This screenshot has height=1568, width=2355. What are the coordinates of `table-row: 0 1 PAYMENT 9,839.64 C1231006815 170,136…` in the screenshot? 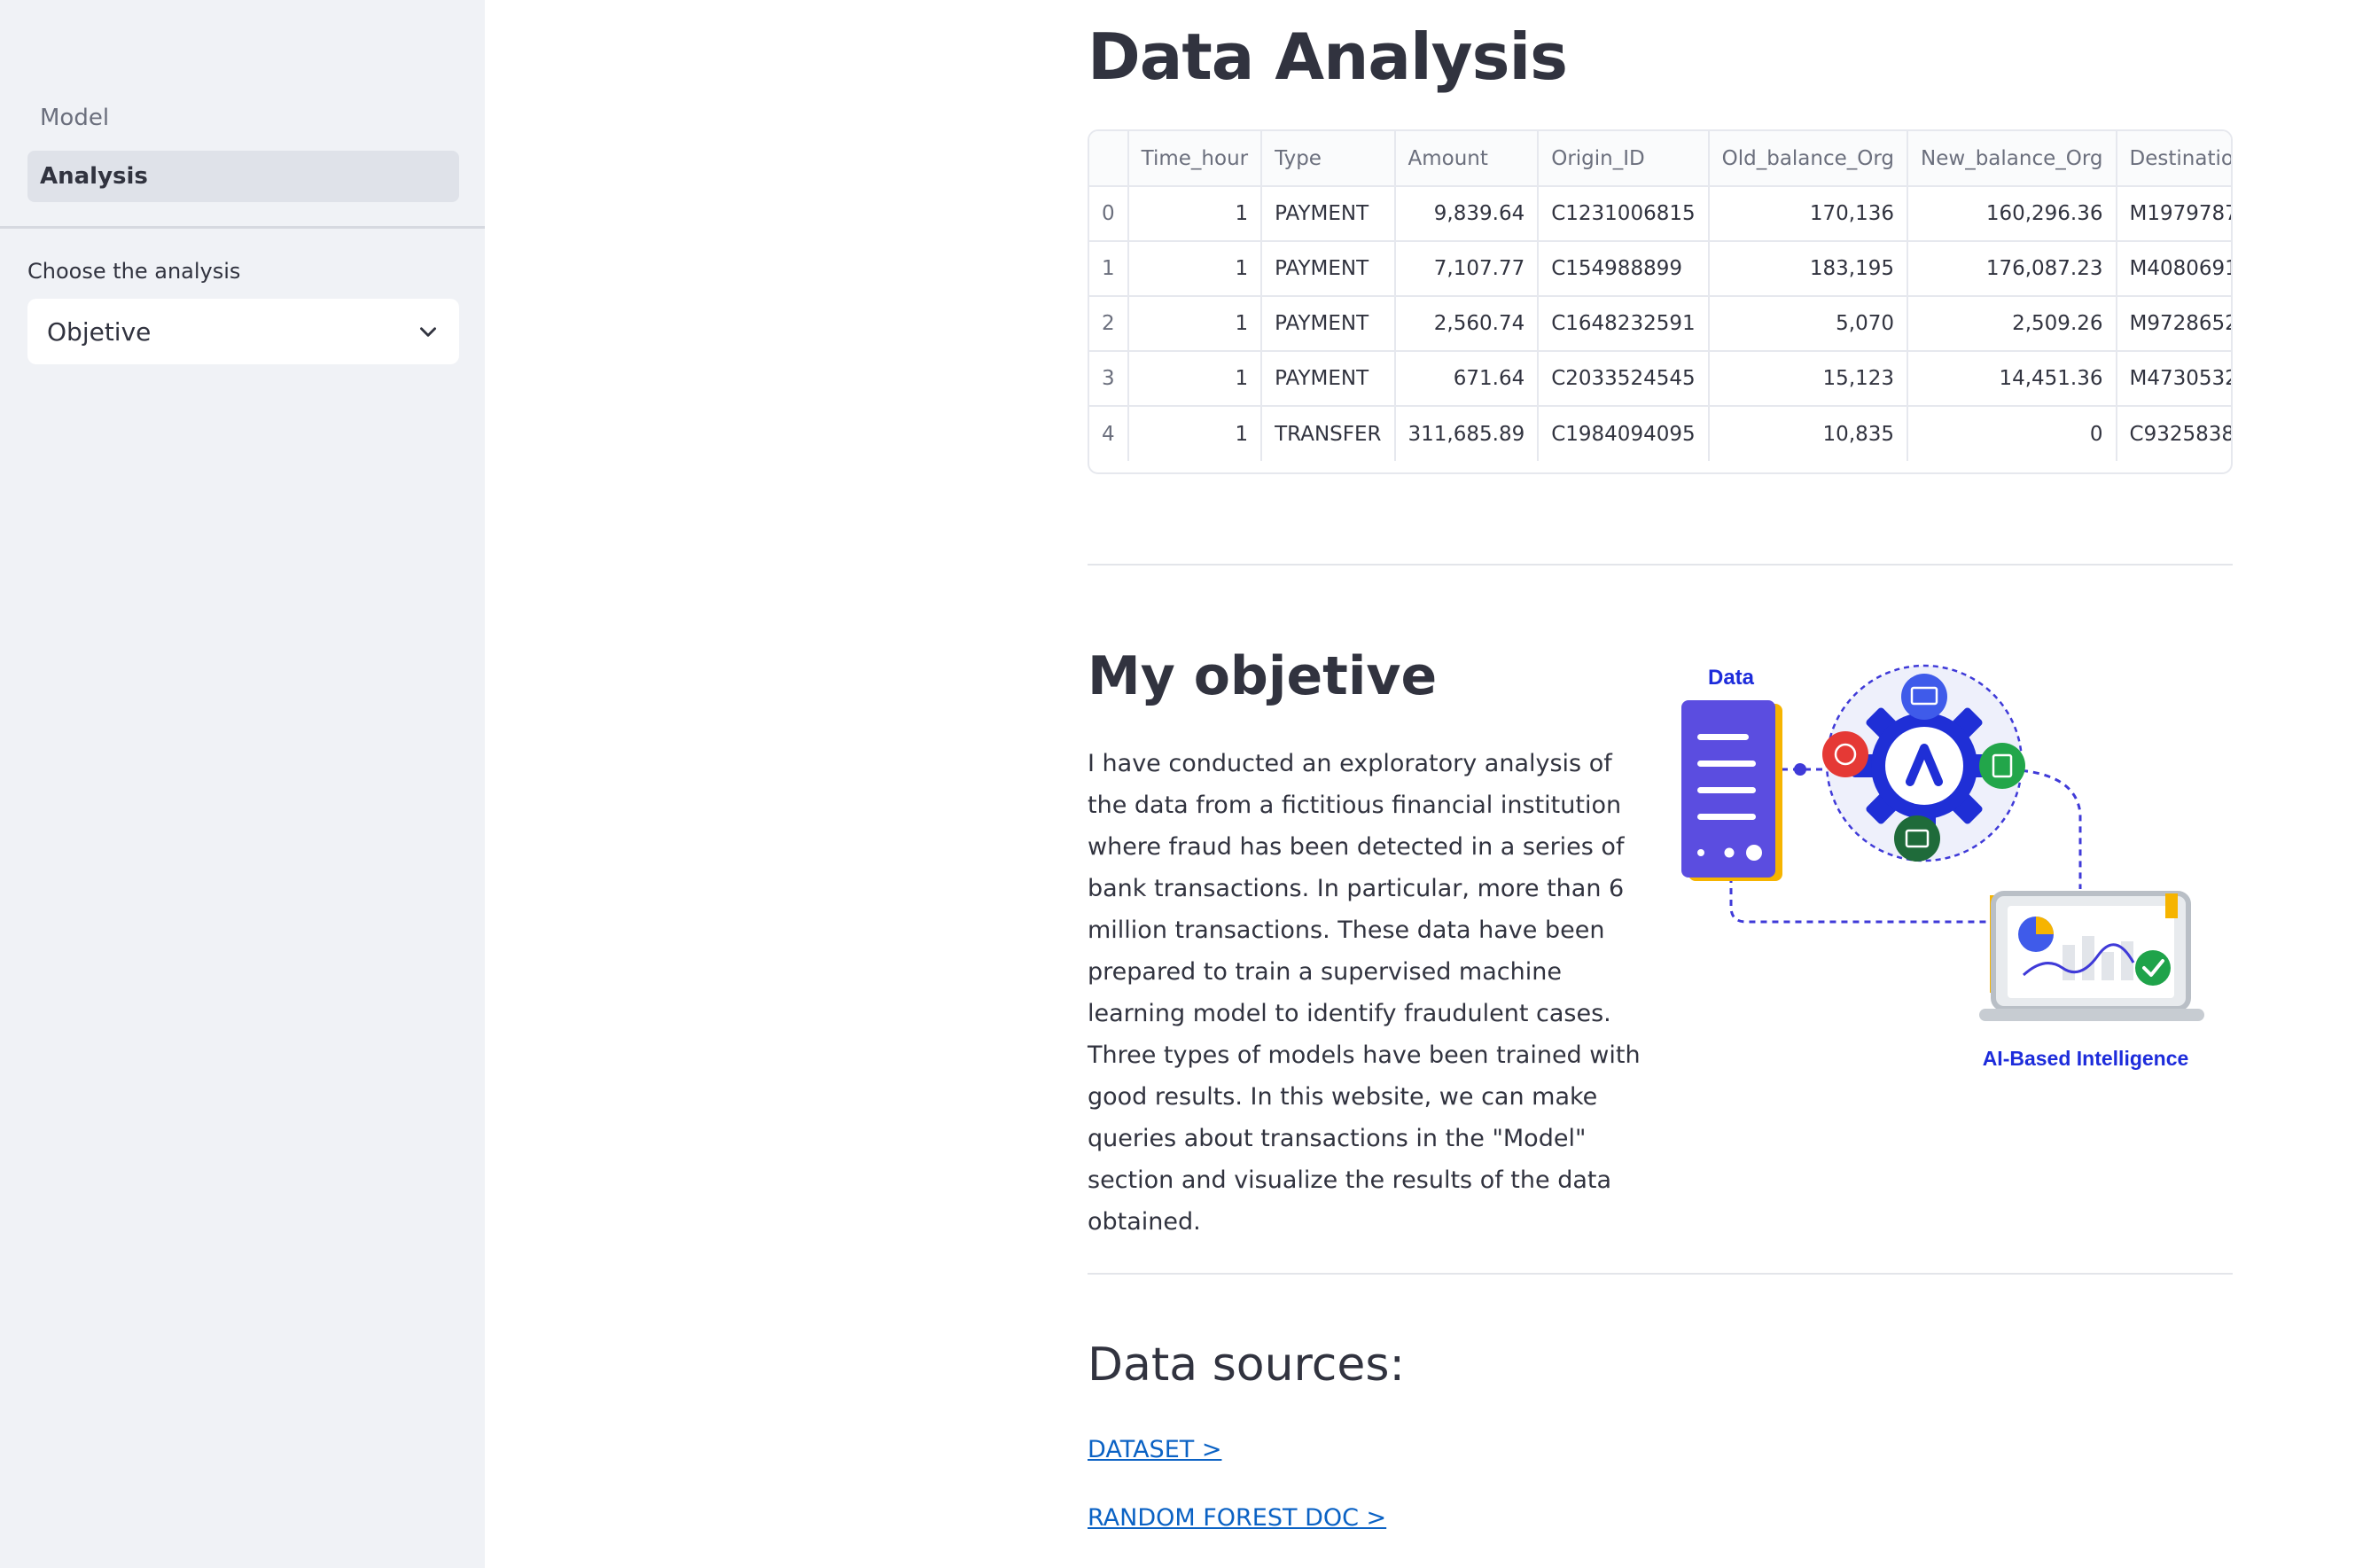 It's located at (1660, 214).